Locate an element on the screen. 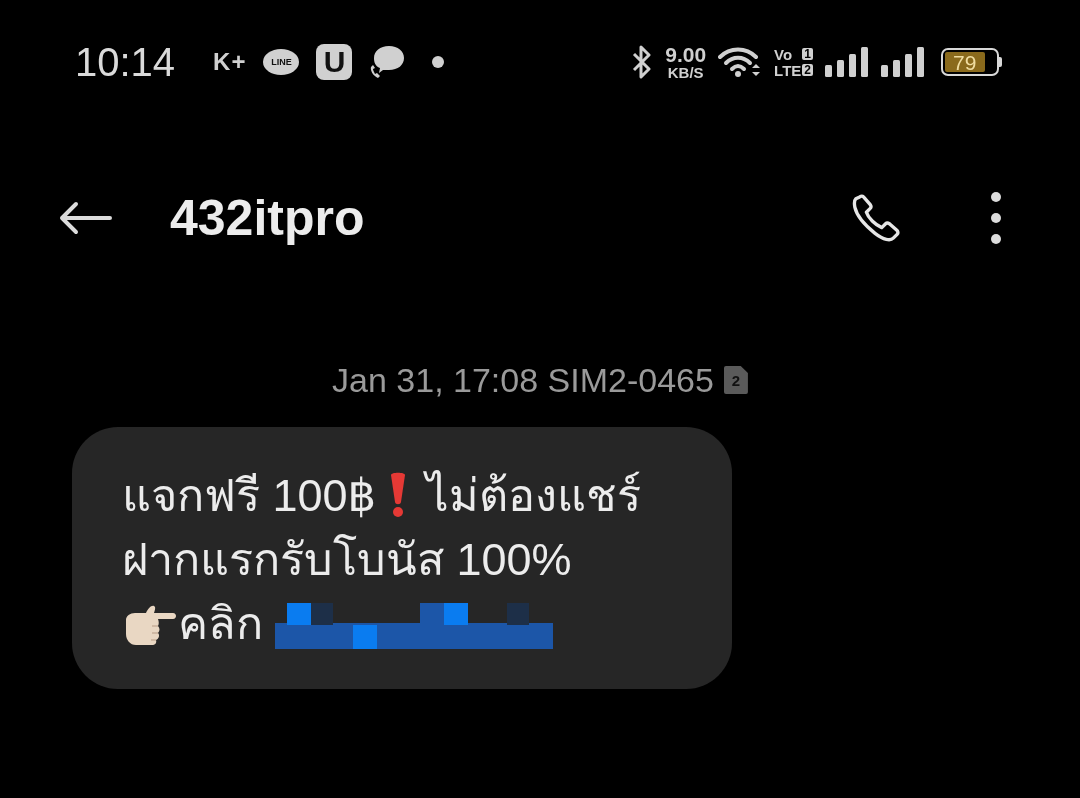 This screenshot has width=1080, height=798. network-speed-value: 9.00 is located at coordinates (686, 54).